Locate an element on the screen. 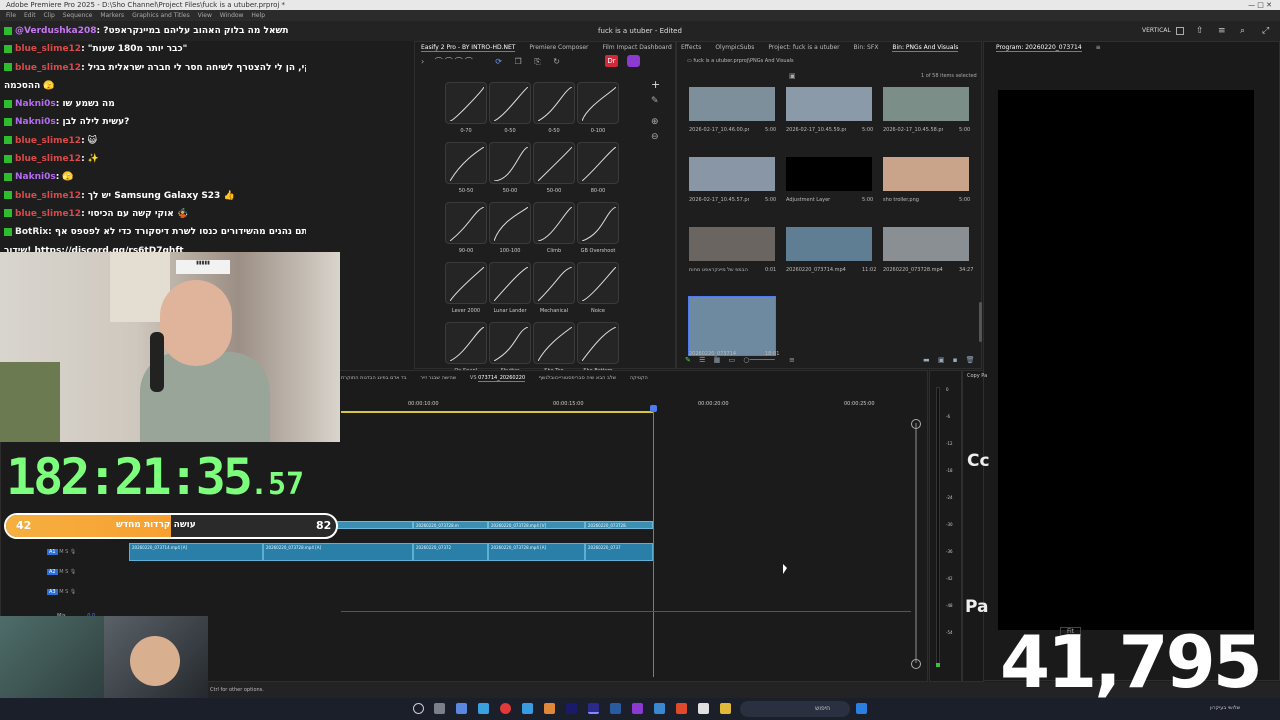  window-controls: — □ ✕ is located at coordinates (1260, 5).